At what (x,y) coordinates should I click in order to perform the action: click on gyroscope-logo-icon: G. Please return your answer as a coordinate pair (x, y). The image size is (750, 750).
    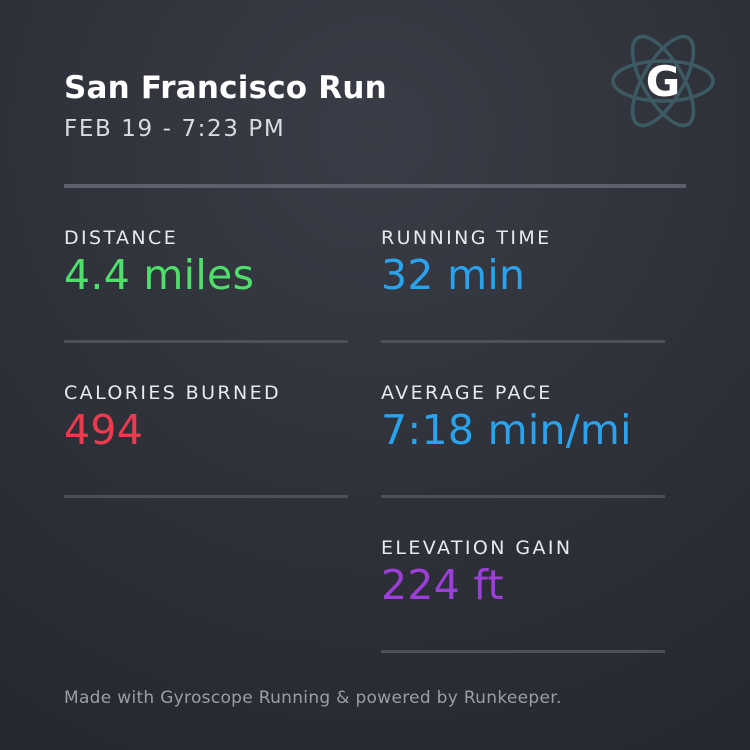
    Looking at the image, I should click on (663, 81).